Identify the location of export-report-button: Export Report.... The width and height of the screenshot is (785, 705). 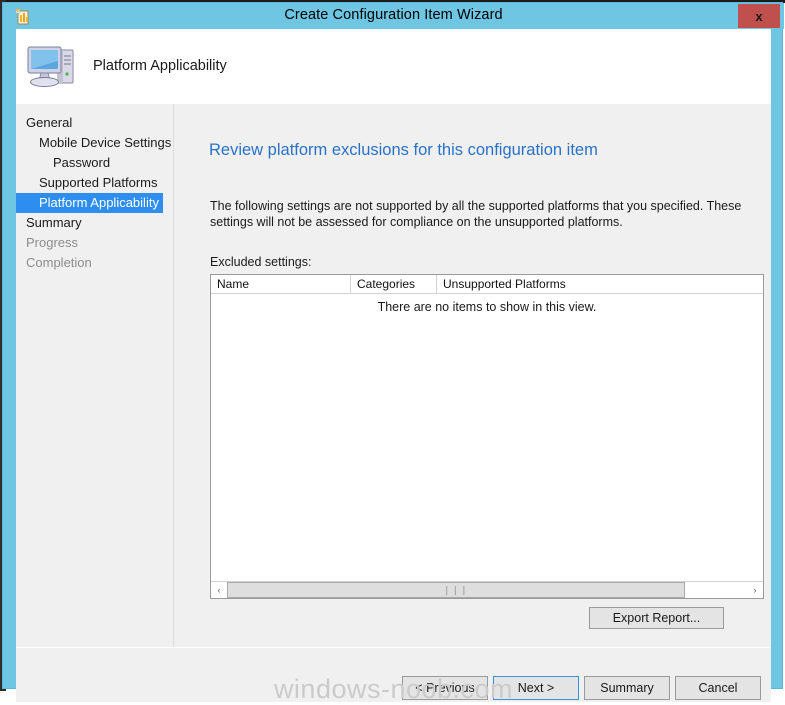
(656, 618).